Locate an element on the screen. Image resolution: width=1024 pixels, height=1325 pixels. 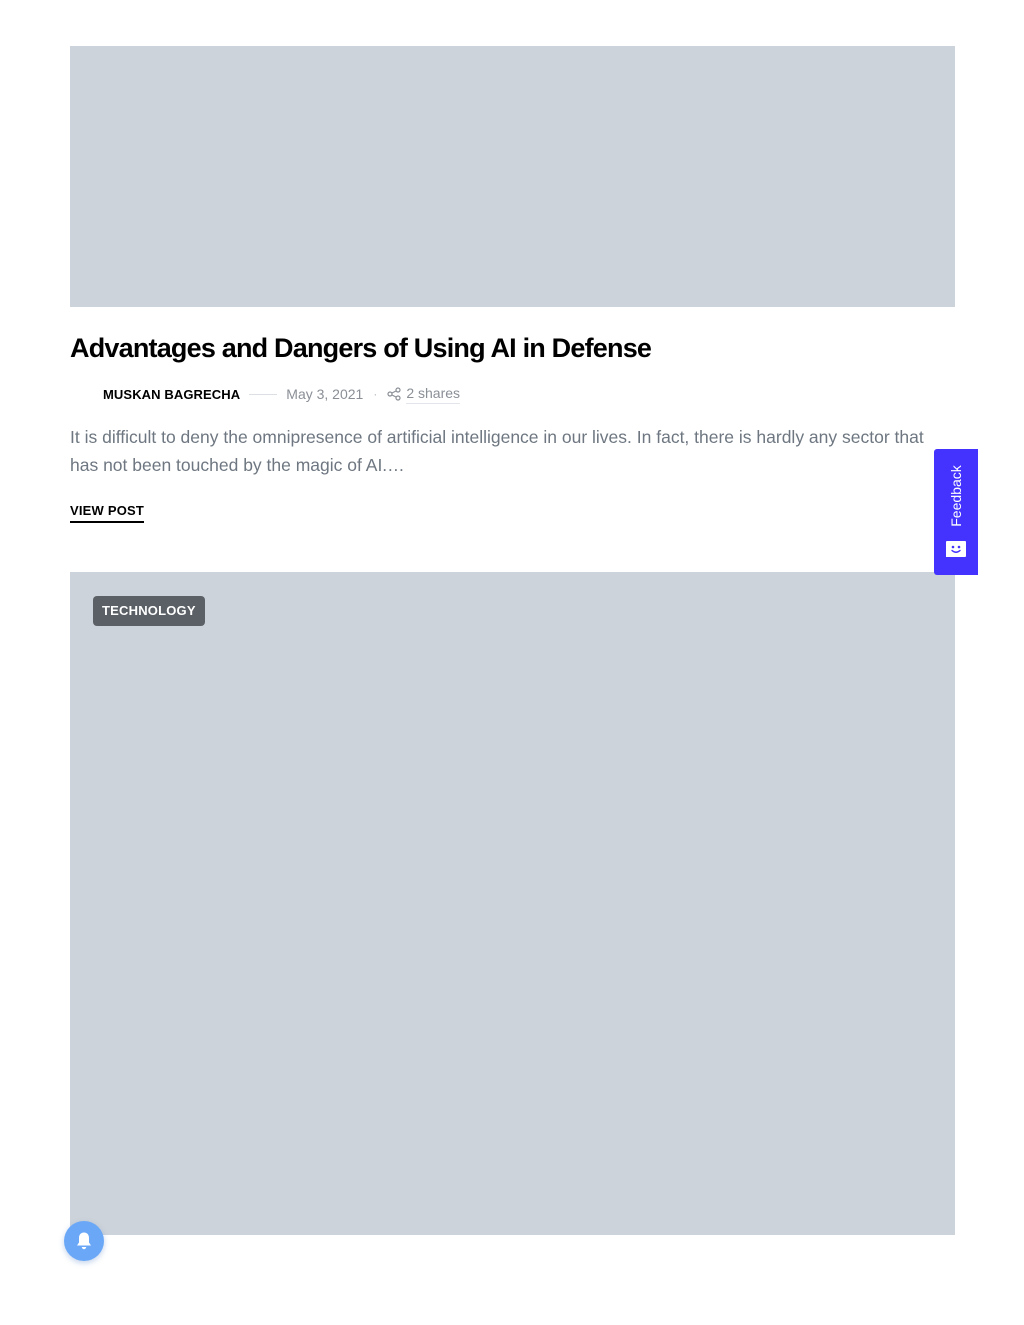
author-name: MUSKAN BAGRECHA is located at coordinates (171, 394).